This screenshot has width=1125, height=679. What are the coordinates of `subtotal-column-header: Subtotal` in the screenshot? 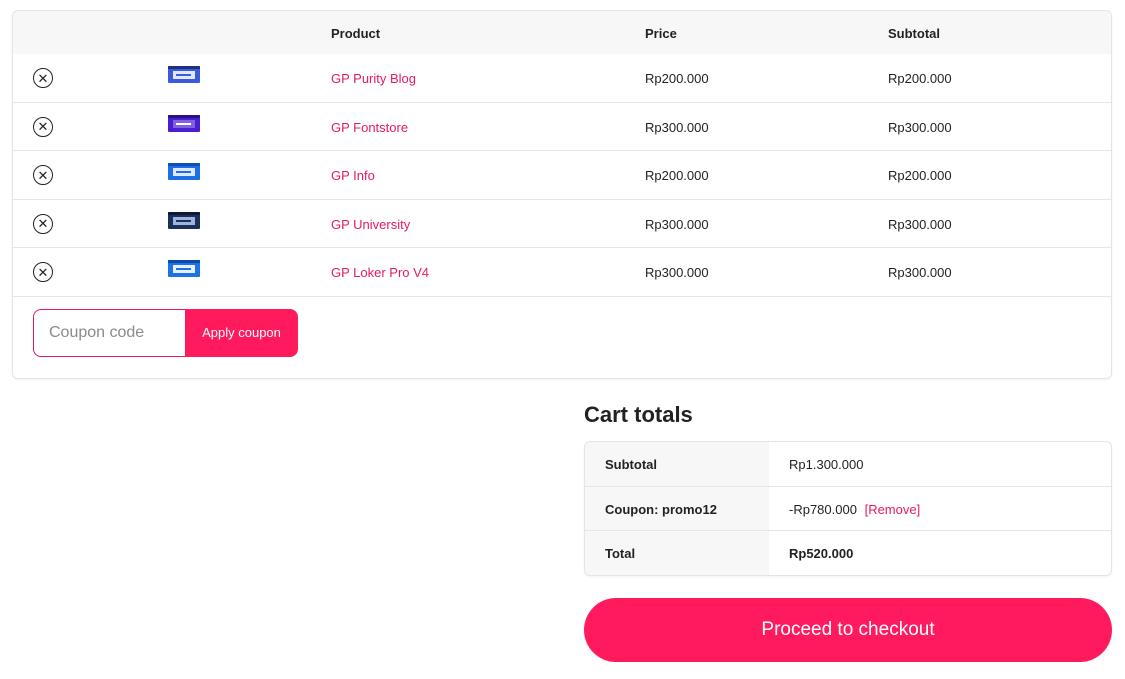 It's located at (914, 33).